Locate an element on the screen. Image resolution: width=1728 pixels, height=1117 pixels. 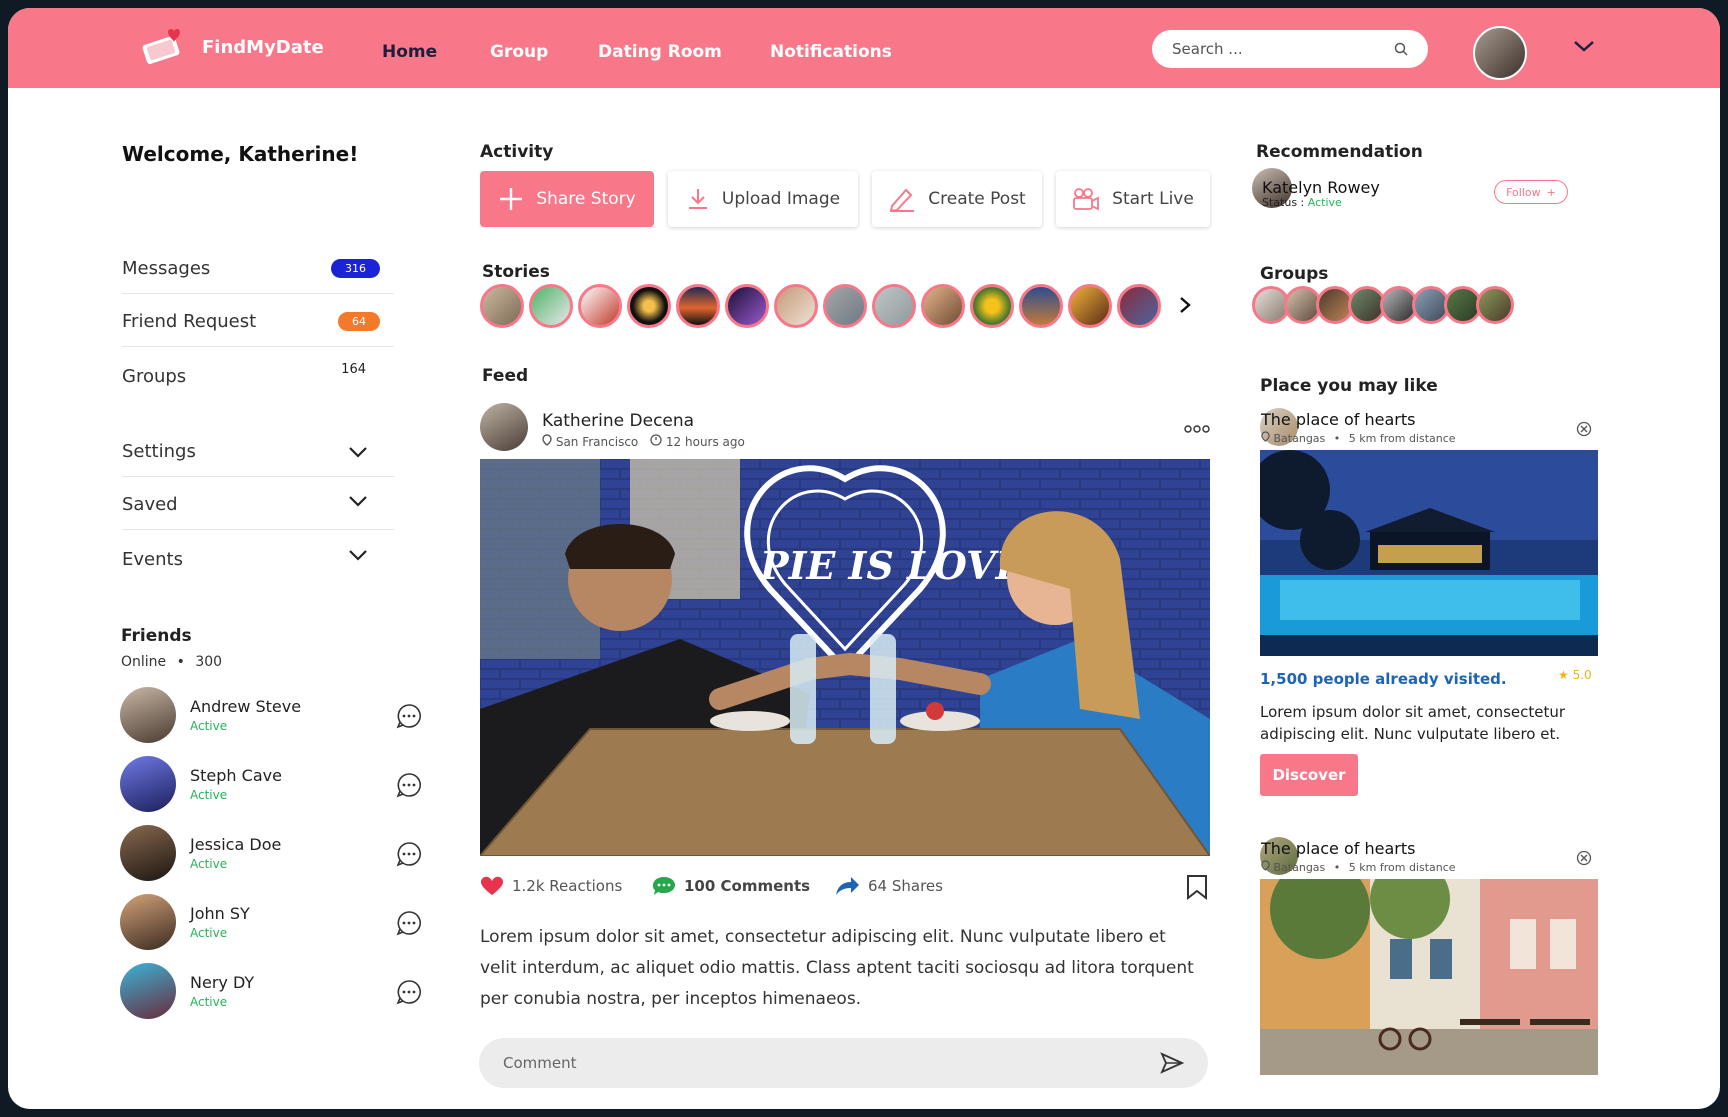
shares-count: 64 Shares is located at coordinates (888, 886).